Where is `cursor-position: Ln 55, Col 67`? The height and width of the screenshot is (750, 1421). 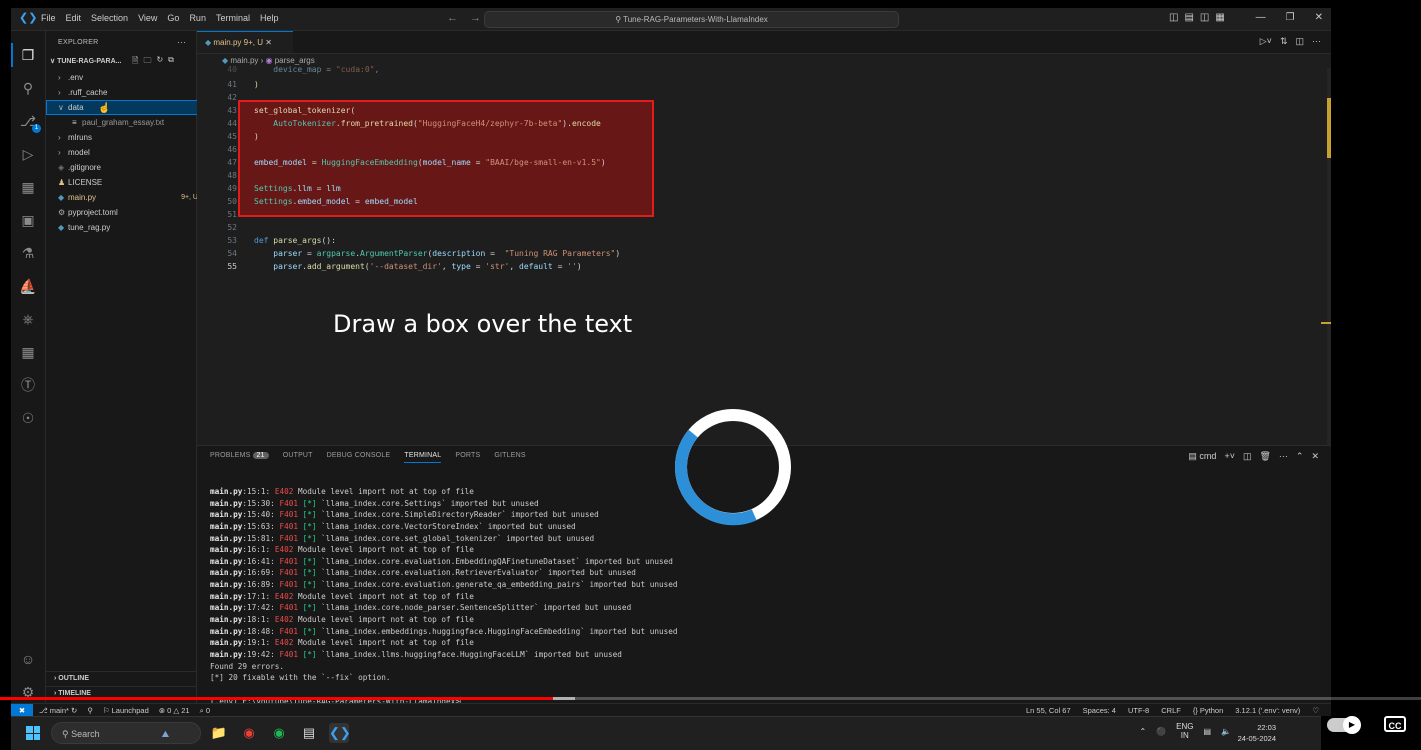
cursor-position: Ln 55, Col 67 is located at coordinates (1048, 710).